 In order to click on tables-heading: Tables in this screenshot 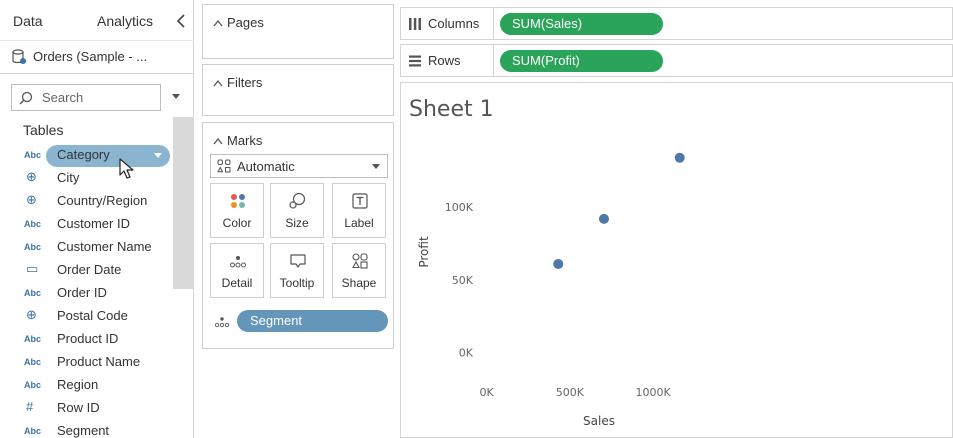, I will do `click(43, 130)`.